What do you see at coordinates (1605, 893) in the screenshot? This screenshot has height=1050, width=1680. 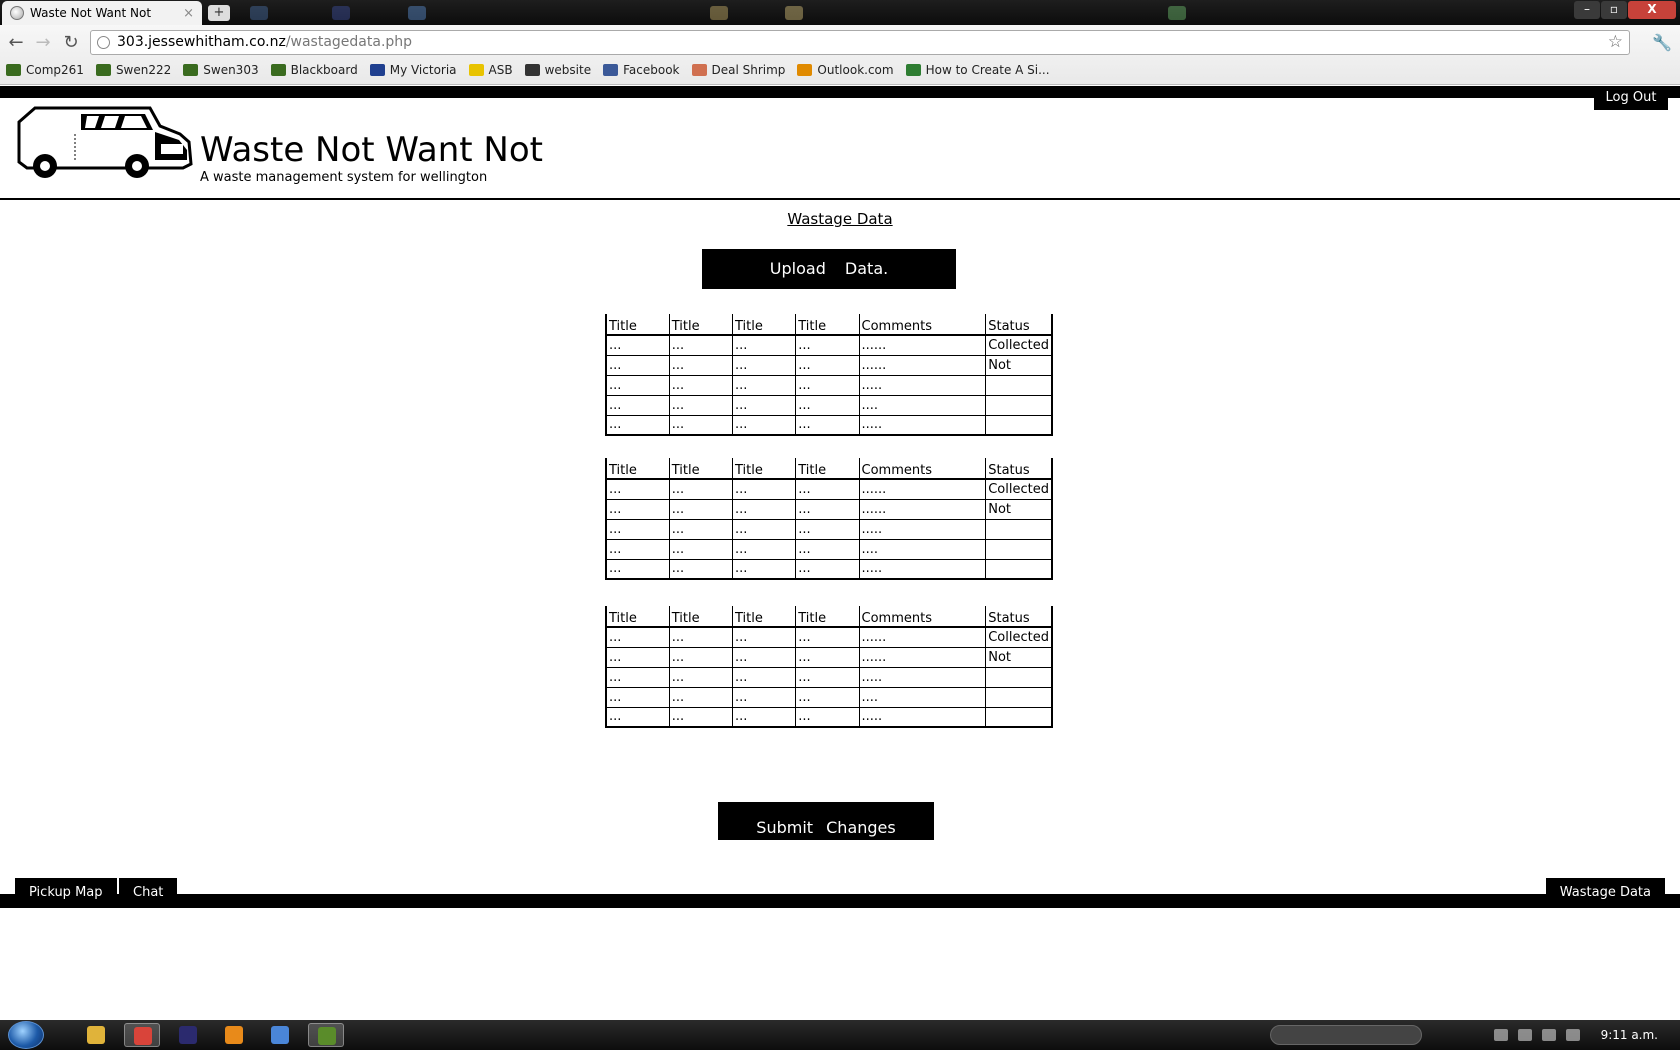 I see `nav-wastage-data: Wastage Data` at bounding box center [1605, 893].